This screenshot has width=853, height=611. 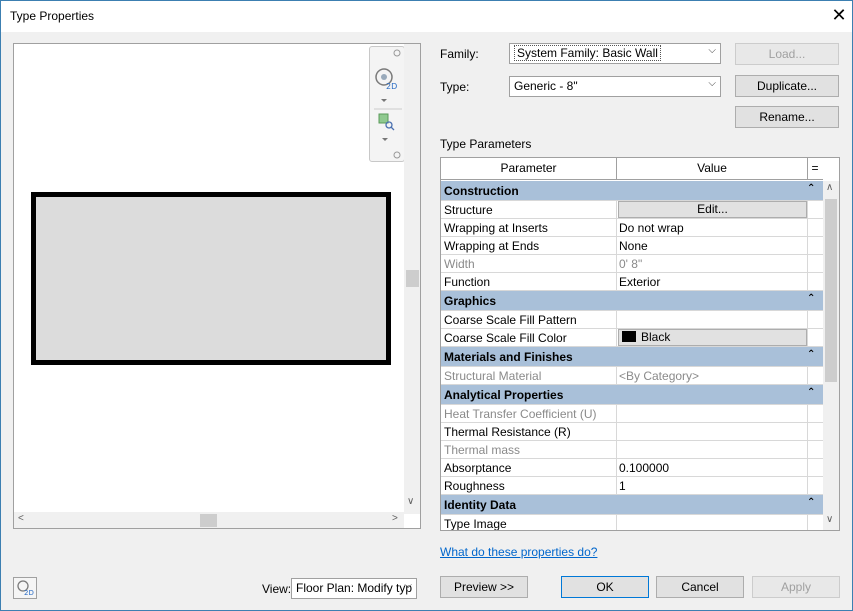 I want to click on wall-preview, so click(x=211, y=278).